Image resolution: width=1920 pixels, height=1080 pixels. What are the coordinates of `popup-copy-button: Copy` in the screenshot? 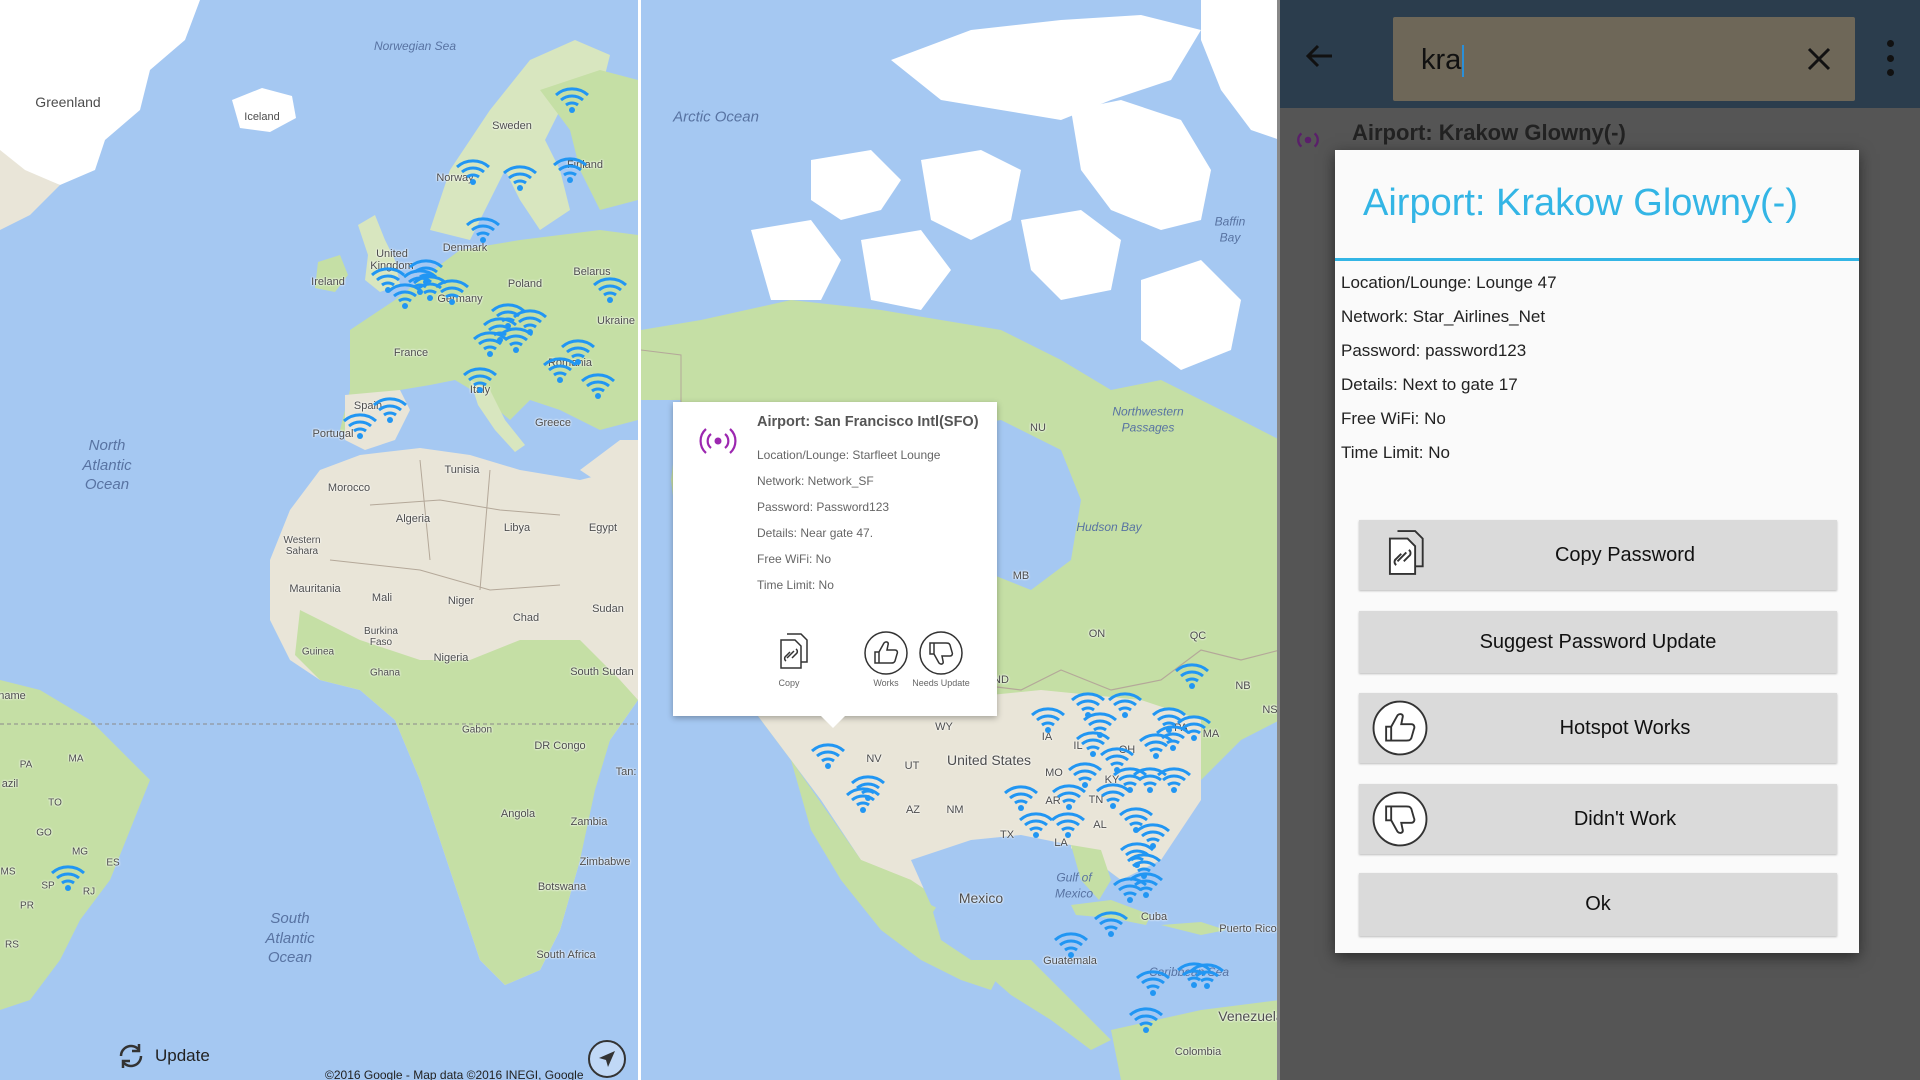 It's located at (789, 659).